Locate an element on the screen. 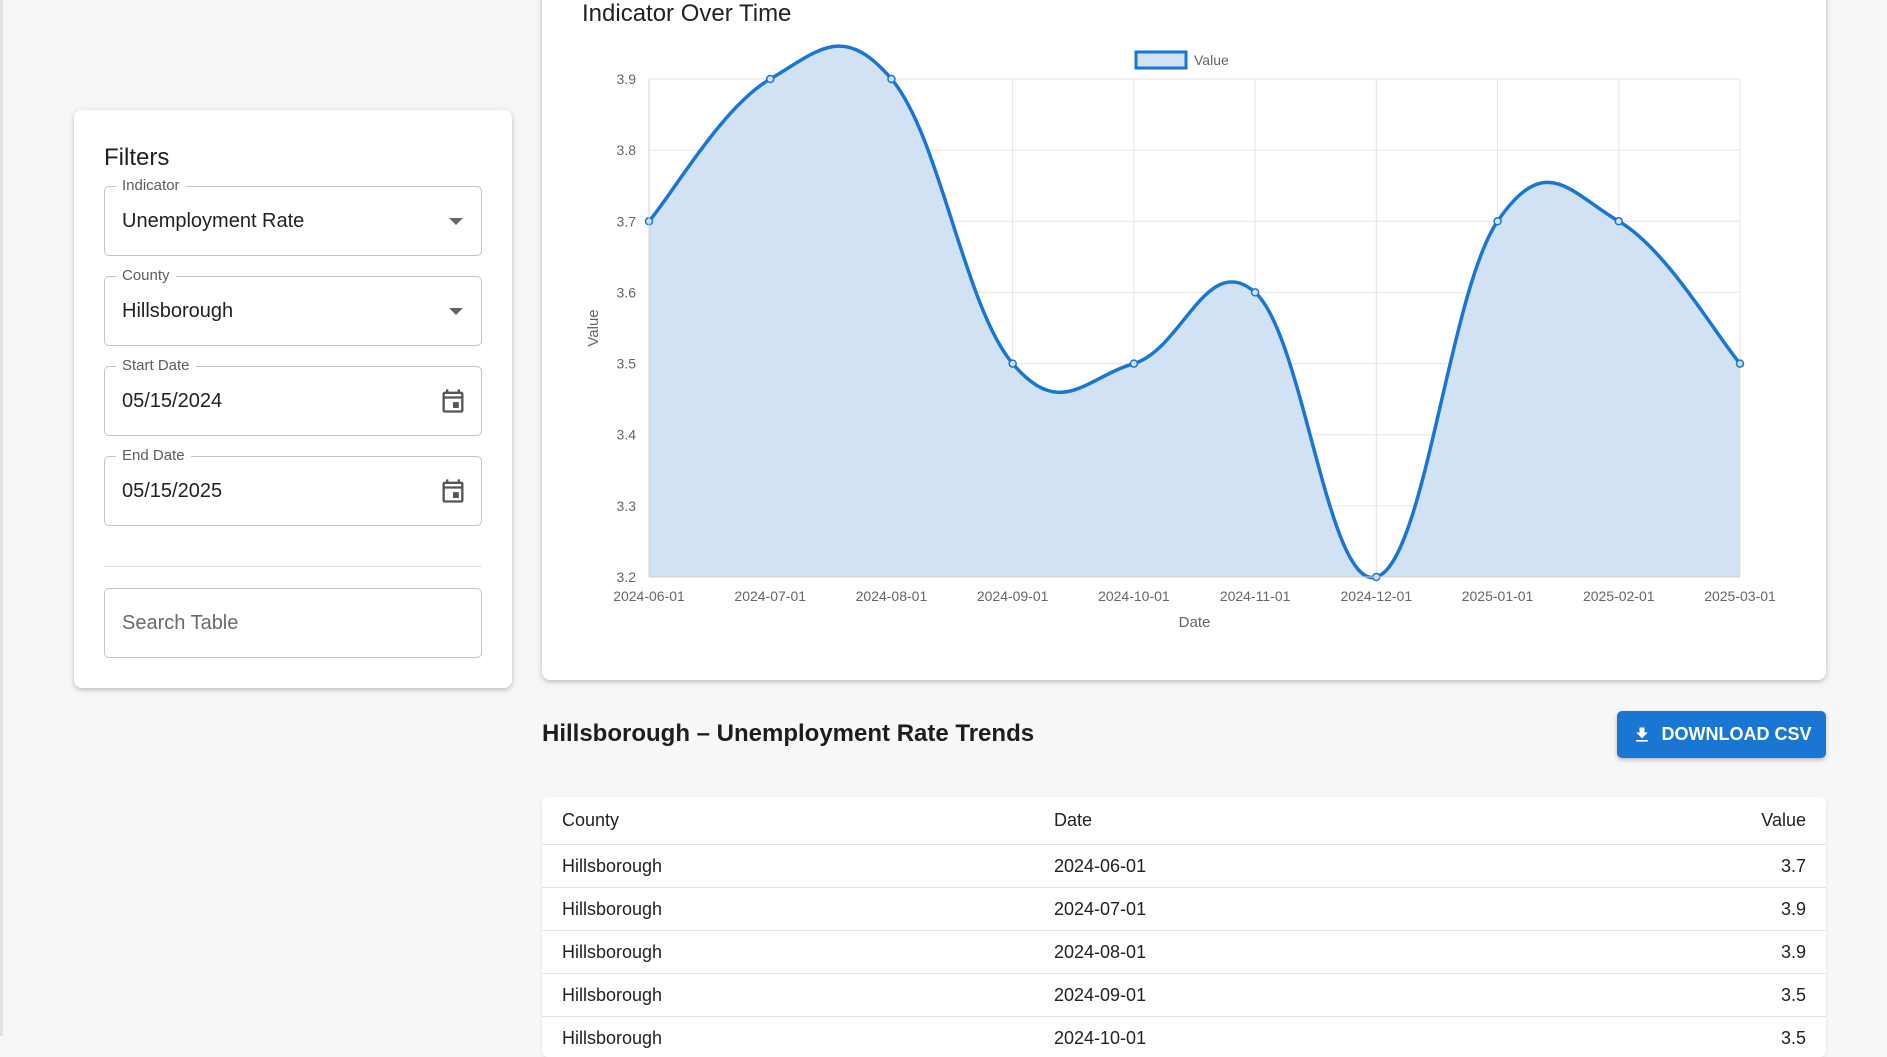 Image resolution: width=1887 pixels, height=1057 pixels. county-value: Hillsborough is located at coordinates (177, 311).